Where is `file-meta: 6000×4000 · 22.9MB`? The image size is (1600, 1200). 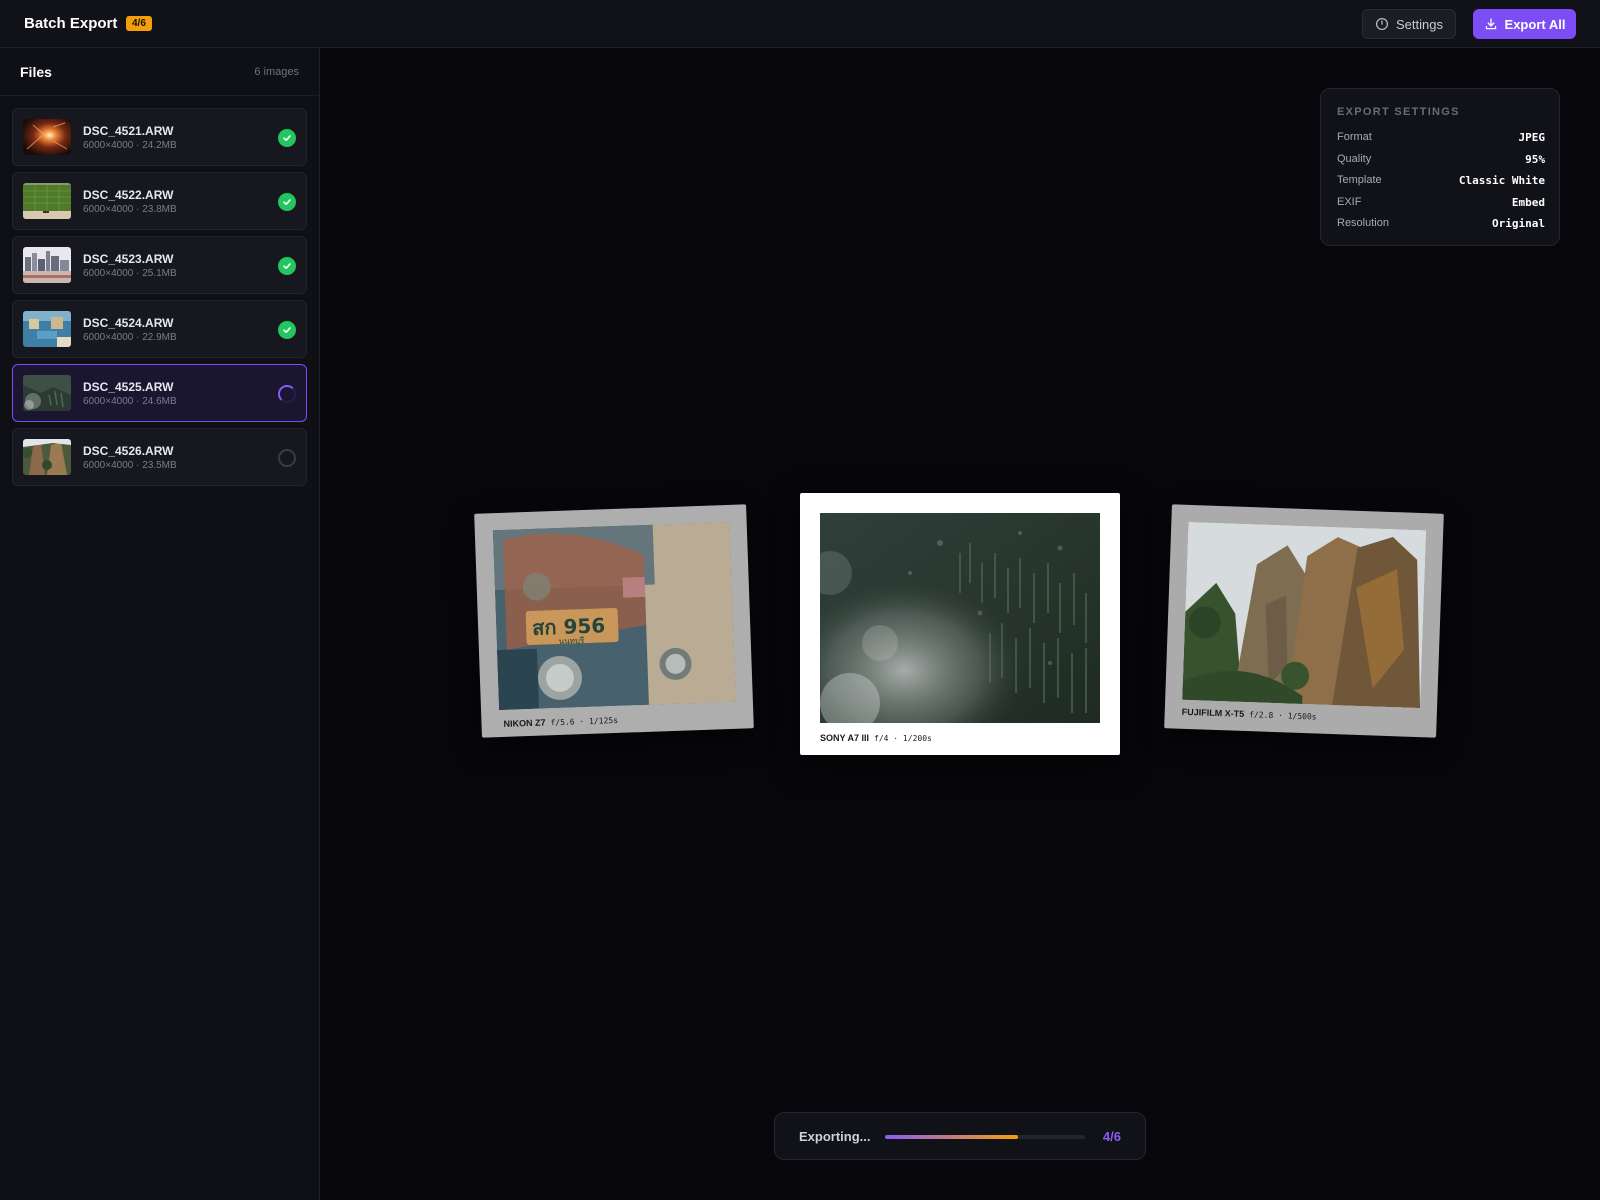 file-meta: 6000×4000 · 22.9MB is located at coordinates (130, 337).